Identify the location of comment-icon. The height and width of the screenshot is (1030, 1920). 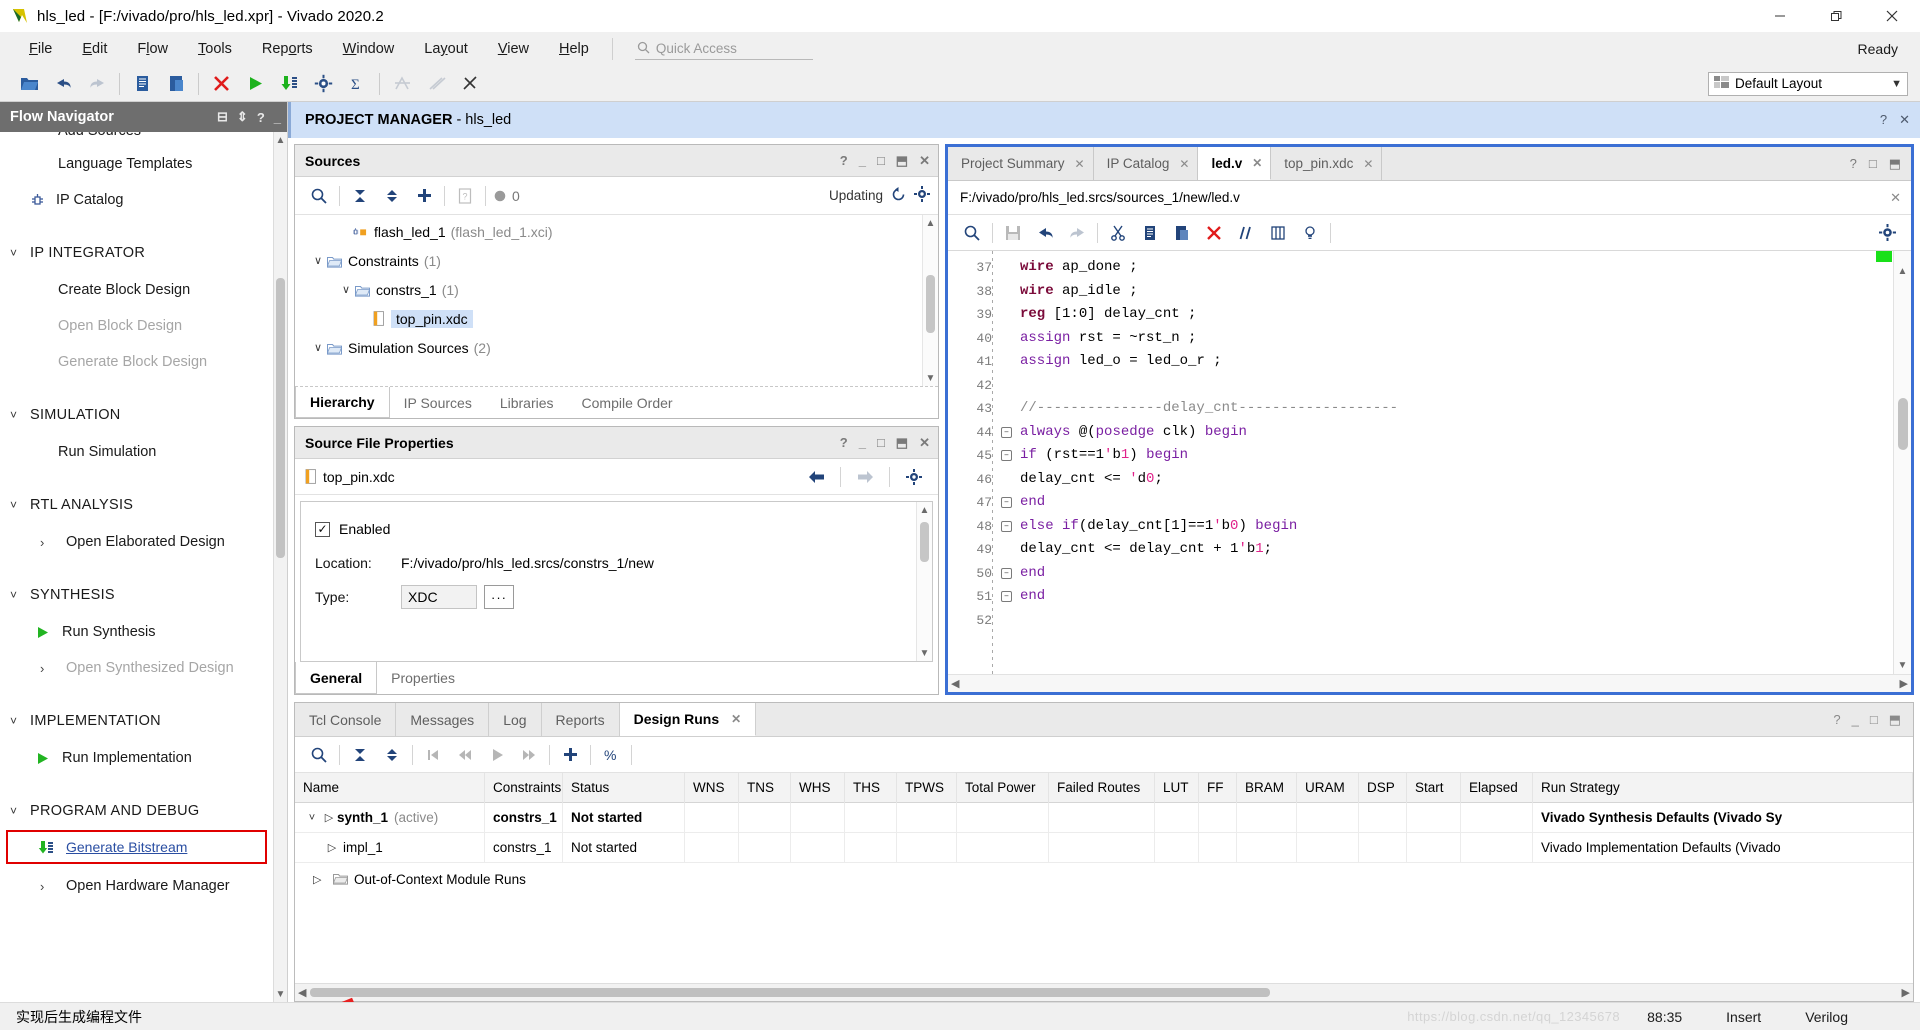
(1246, 233).